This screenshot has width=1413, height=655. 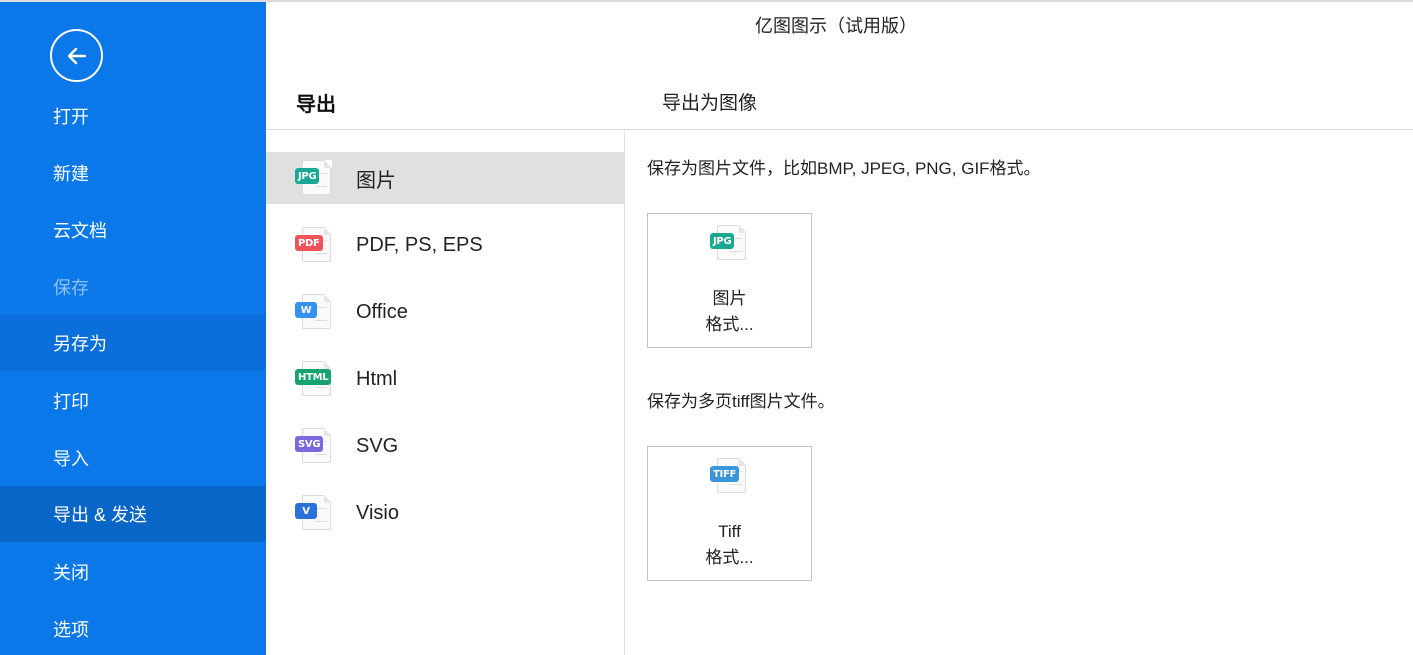 I want to click on sidebar-item-export-send: 导出 & 发送, so click(x=133, y=514).